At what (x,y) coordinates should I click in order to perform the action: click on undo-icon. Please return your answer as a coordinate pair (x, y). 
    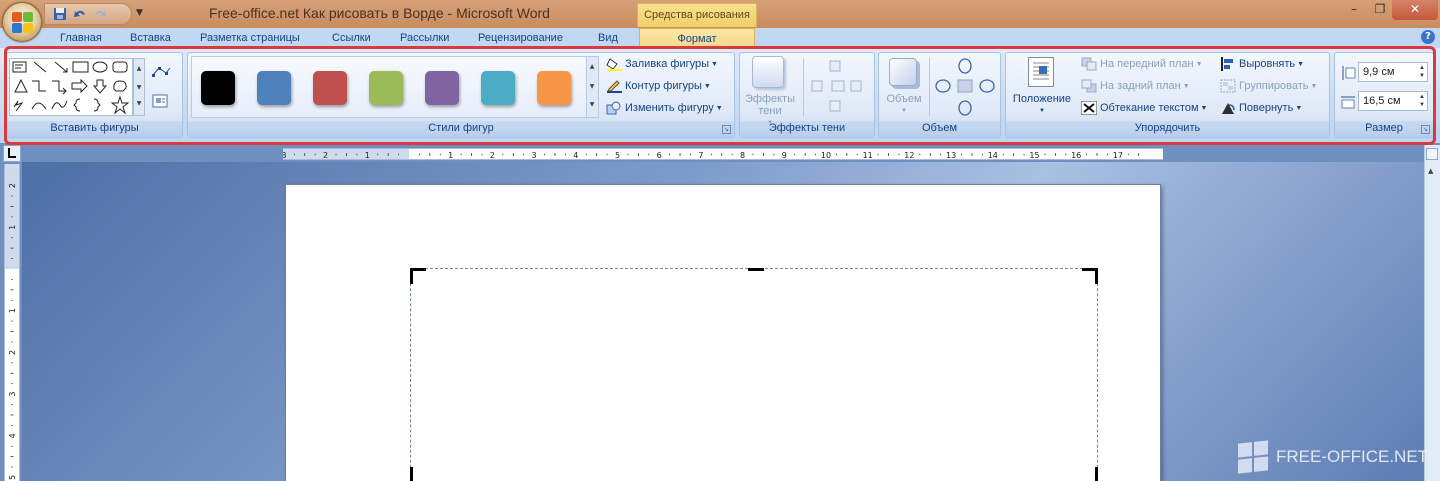
    Looking at the image, I should click on (80, 14).